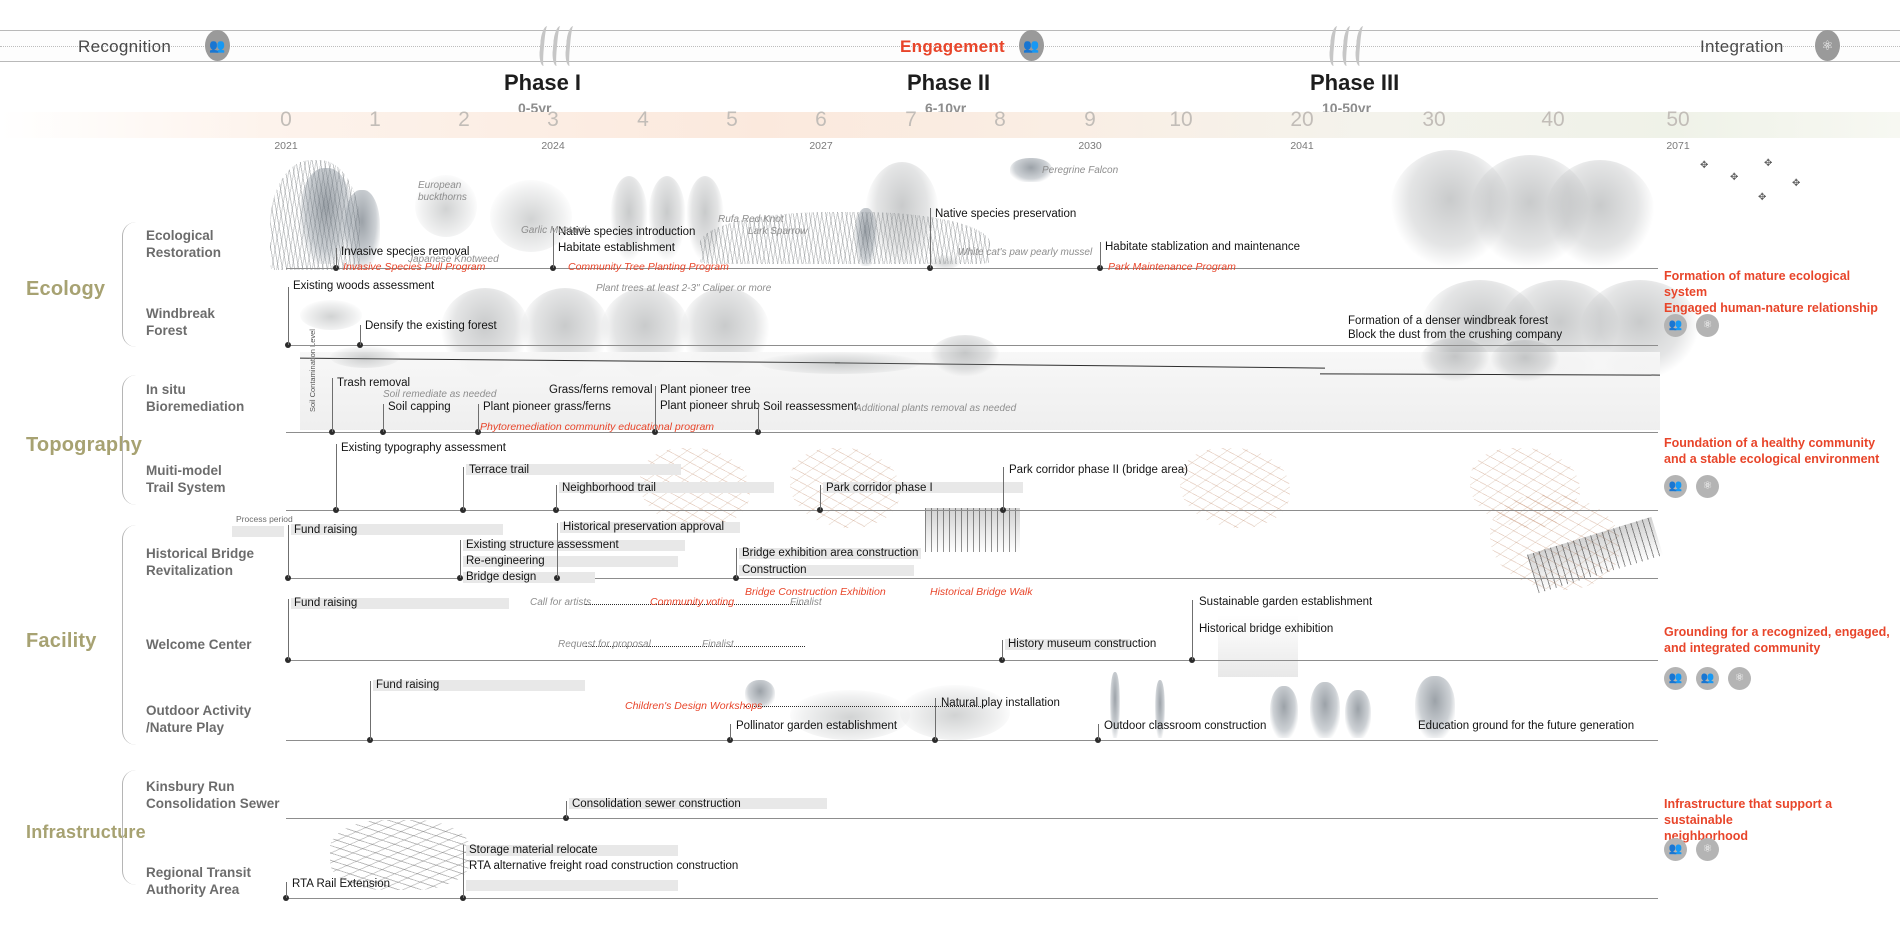 Image resolution: width=1900 pixels, height=927 pixels. What do you see at coordinates (1098, 470) in the screenshot?
I see `event-park-corridor-phase-2: Park corridor phase II (bridge area)` at bounding box center [1098, 470].